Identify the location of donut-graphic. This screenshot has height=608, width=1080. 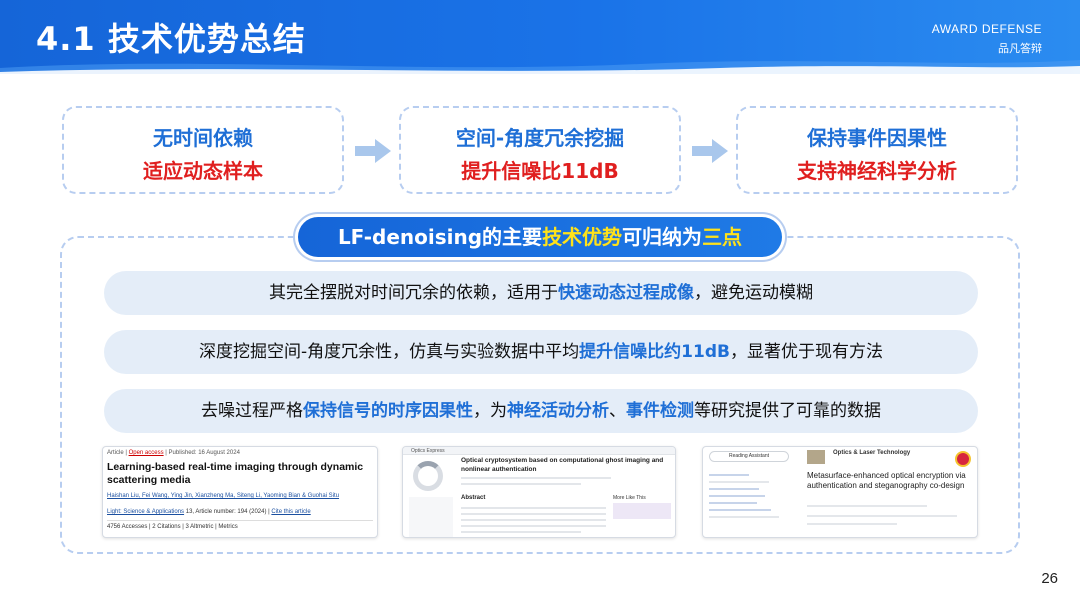
(428, 476).